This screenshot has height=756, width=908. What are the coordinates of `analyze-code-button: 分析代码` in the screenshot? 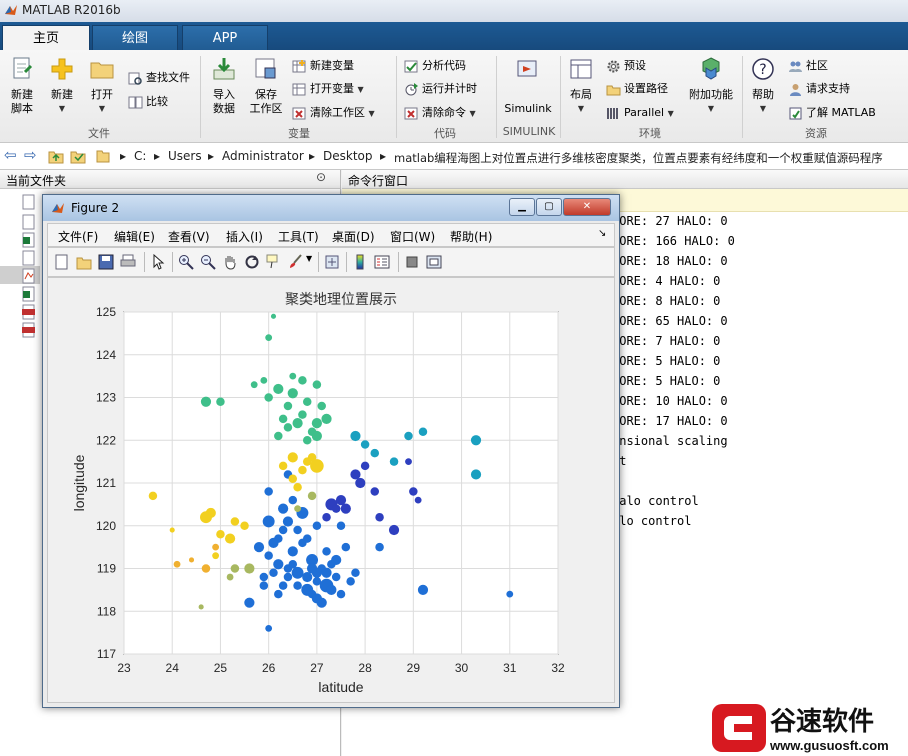 It's located at (435, 66).